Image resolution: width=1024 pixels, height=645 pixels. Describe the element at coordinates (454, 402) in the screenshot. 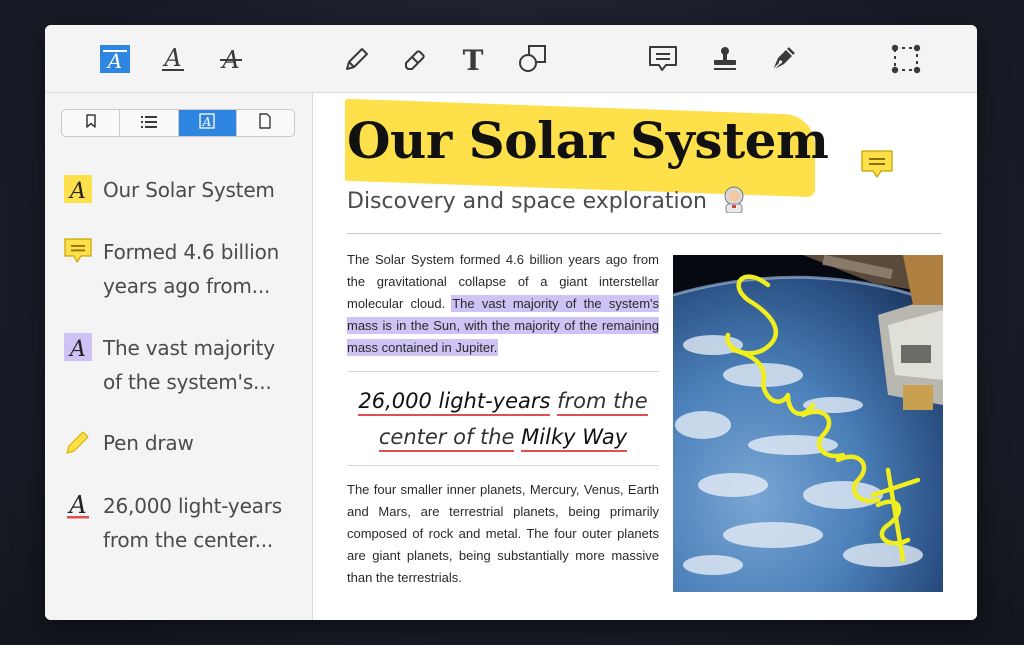

I see `underlined-text: 26,000 light-years` at that location.